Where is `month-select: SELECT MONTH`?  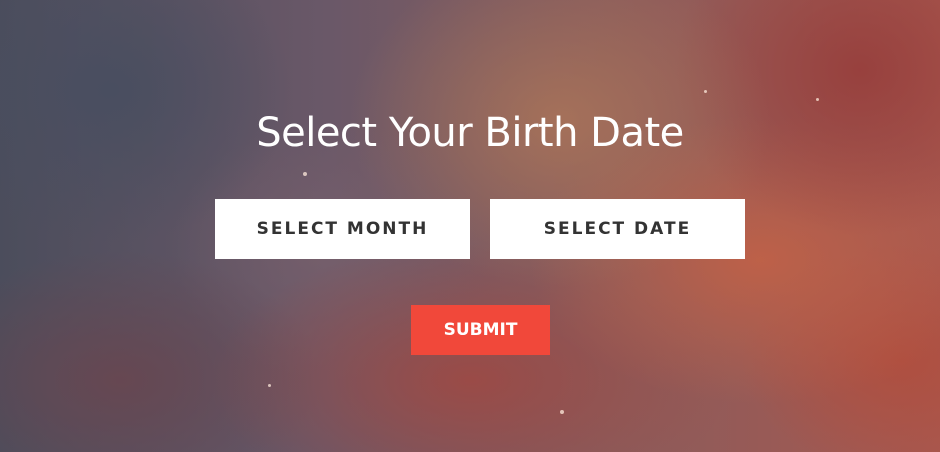 month-select: SELECT MONTH is located at coordinates (342, 229).